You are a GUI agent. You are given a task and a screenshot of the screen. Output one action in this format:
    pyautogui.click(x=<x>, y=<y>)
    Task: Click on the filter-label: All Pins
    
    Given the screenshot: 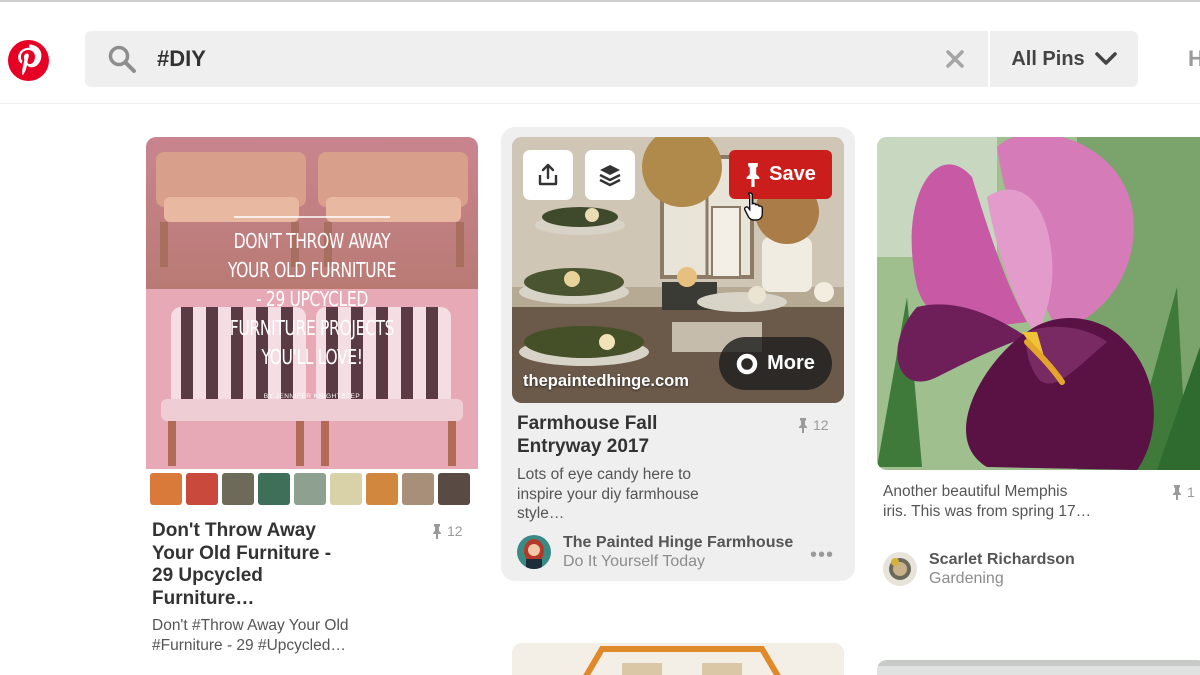 What is the action you would take?
    pyautogui.click(x=1048, y=58)
    